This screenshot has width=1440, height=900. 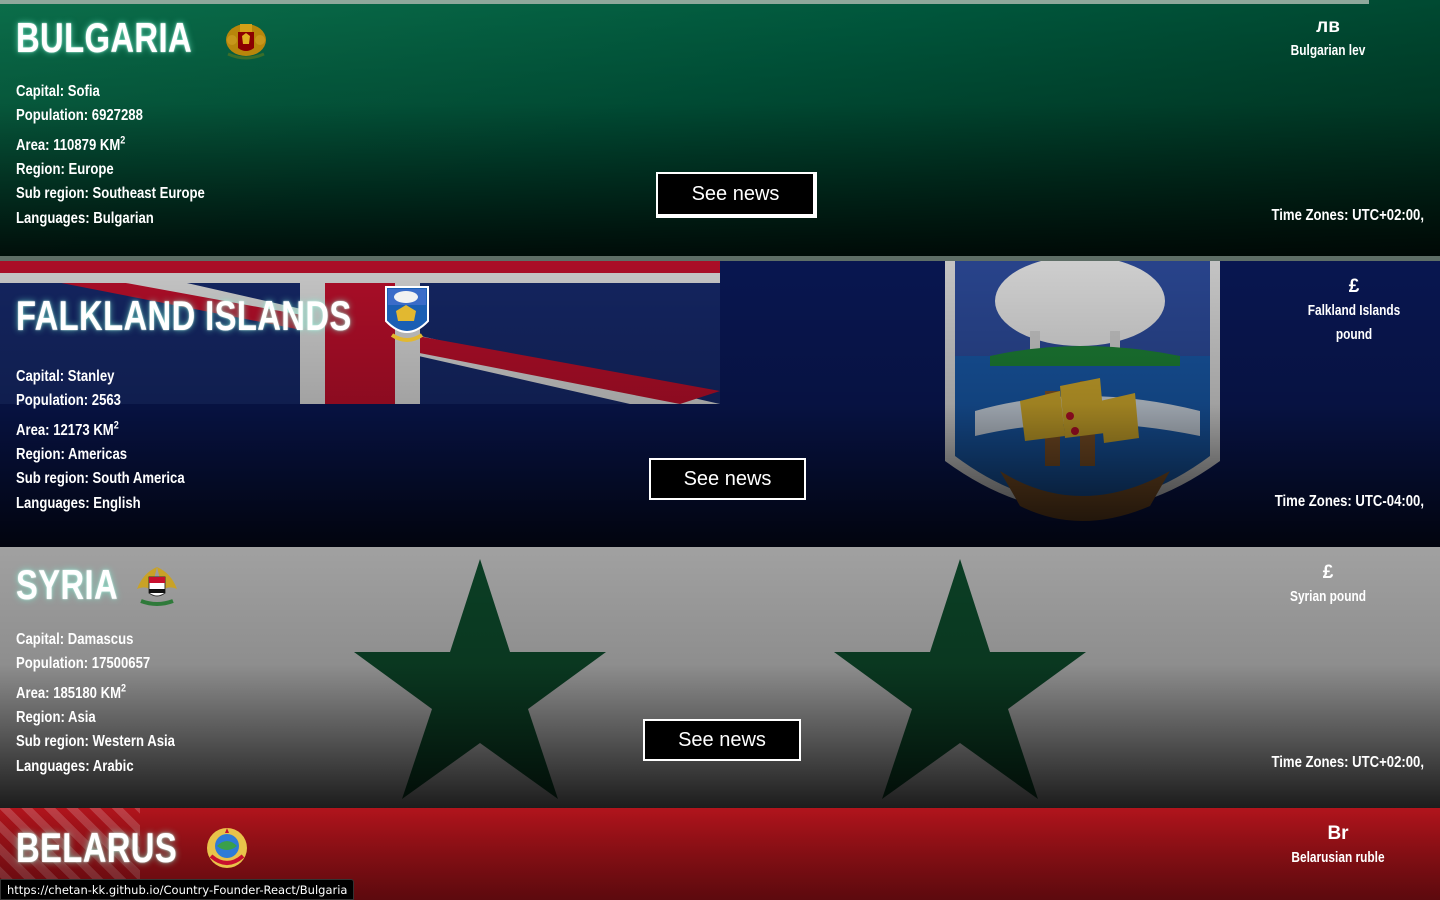 What do you see at coordinates (110, 194) in the screenshot?
I see `subregion-text: Sub region: Southeast Europe` at bounding box center [110, 194].